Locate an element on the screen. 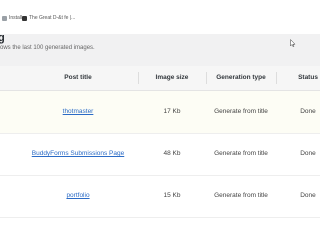 This screenshot has height=240, width=320. column-header-status: Status is located at coordinates (298, 78).